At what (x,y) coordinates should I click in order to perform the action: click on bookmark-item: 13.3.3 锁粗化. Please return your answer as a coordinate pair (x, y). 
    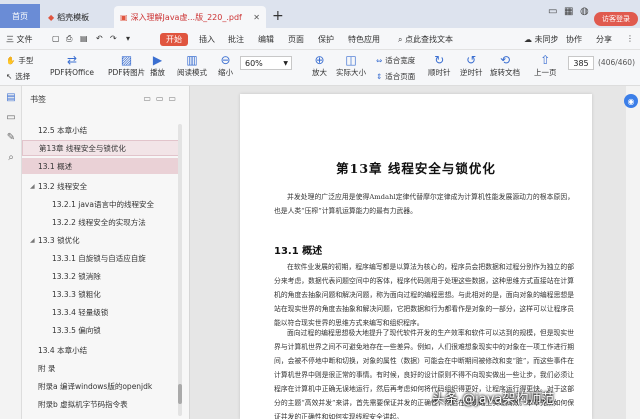
    Looking at the image, I should click on (101, 294).